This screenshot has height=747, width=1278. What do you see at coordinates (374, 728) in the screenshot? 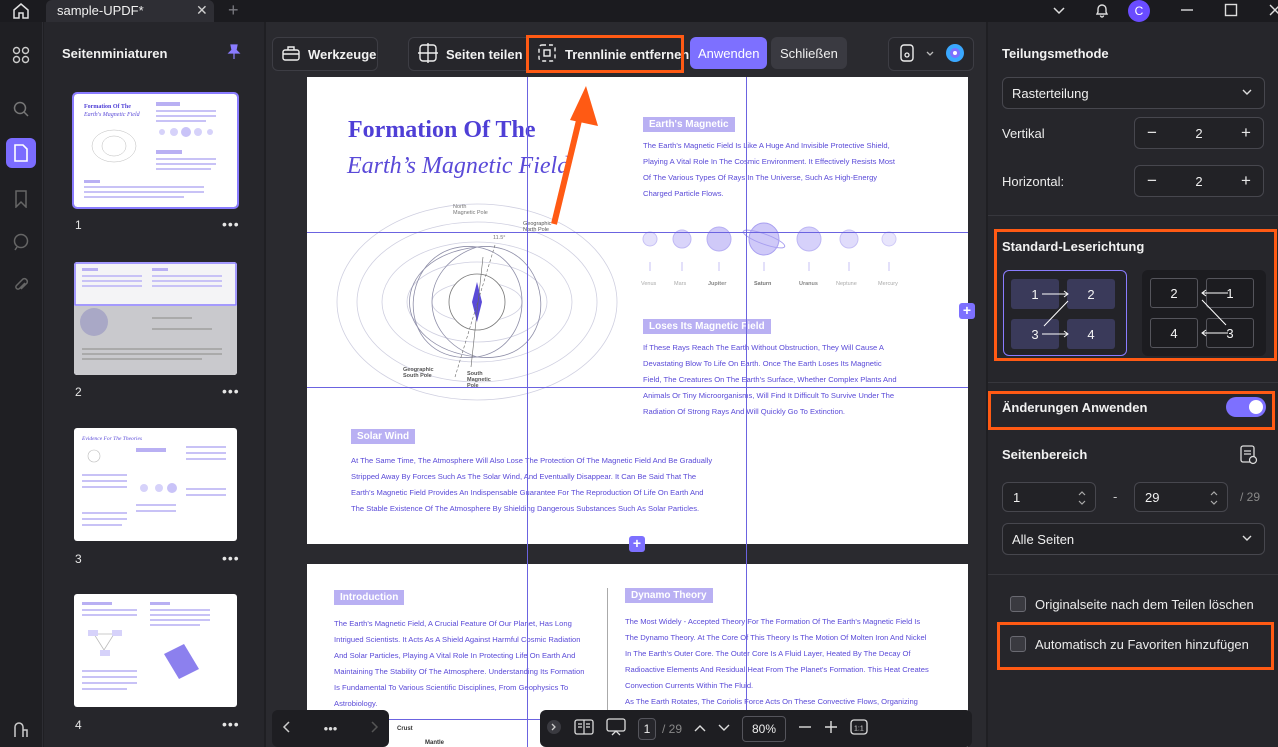
I see `chevron-right-icon` at bounding box center [374, 728].